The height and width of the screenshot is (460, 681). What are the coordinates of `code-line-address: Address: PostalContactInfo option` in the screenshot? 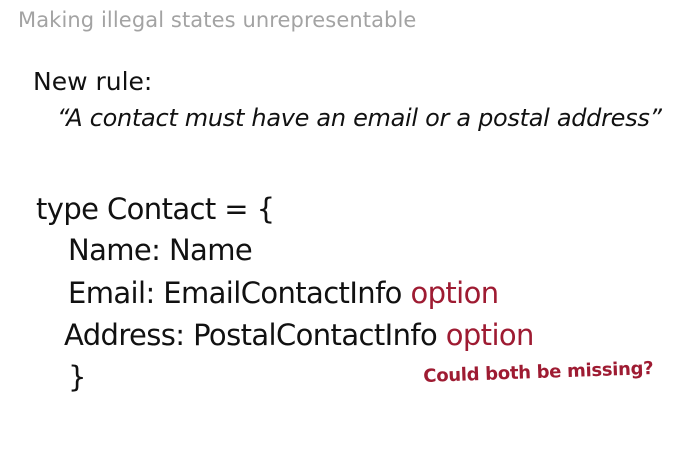 It's located at (299, 335).